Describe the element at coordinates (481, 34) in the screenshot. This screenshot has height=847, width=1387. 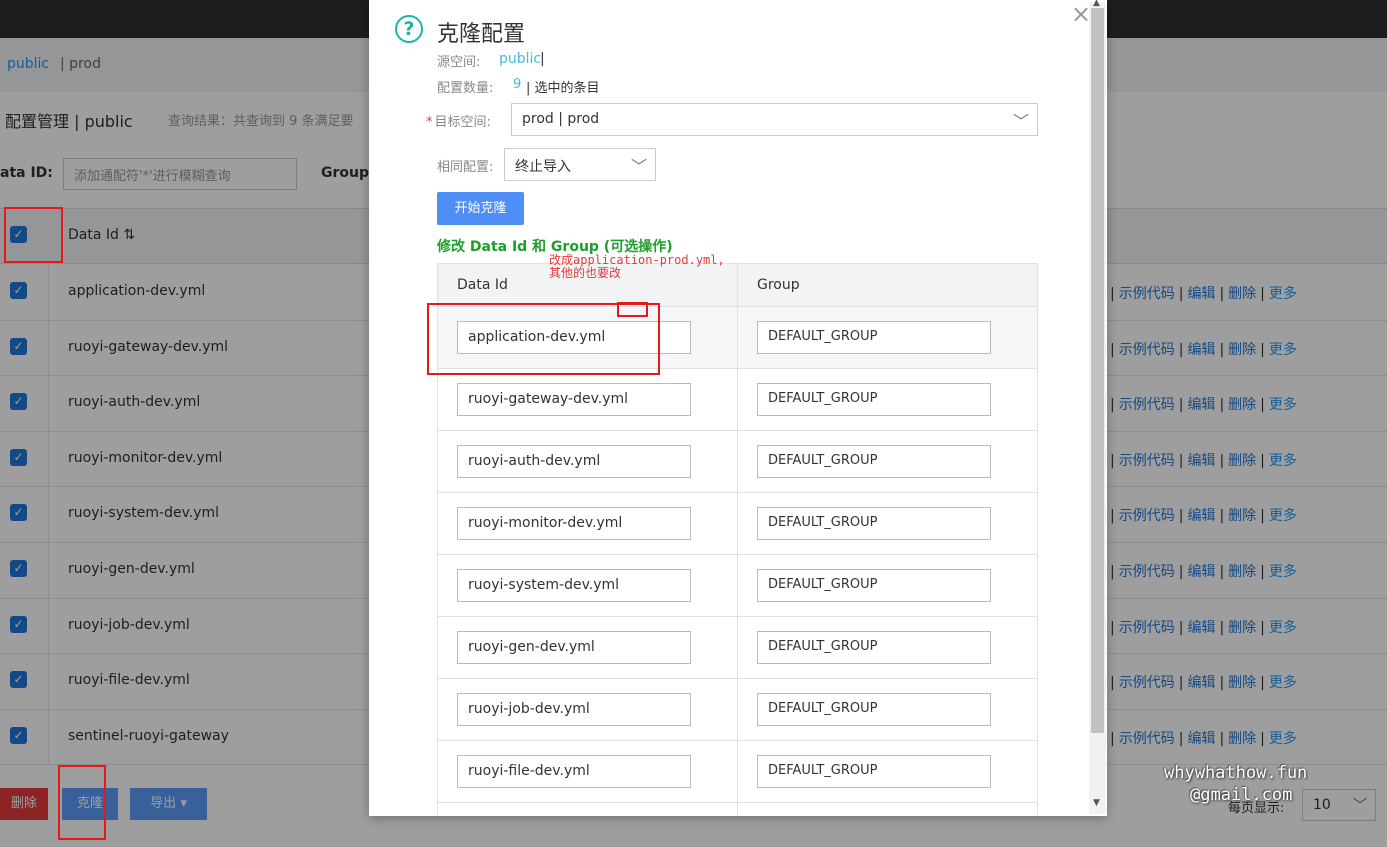
I see `dialog-title: 克隆配置` at that location.